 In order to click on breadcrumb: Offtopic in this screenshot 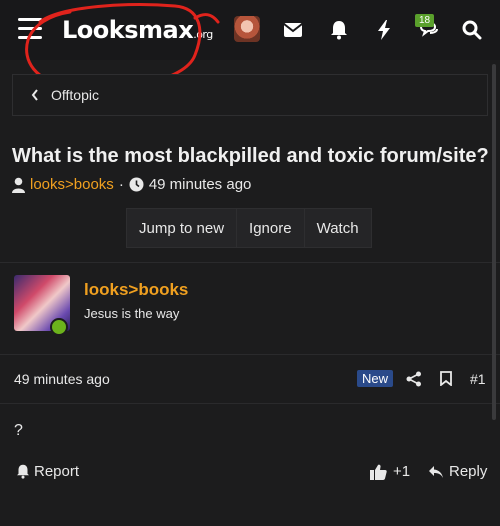, I will do `click(65, 95)`.